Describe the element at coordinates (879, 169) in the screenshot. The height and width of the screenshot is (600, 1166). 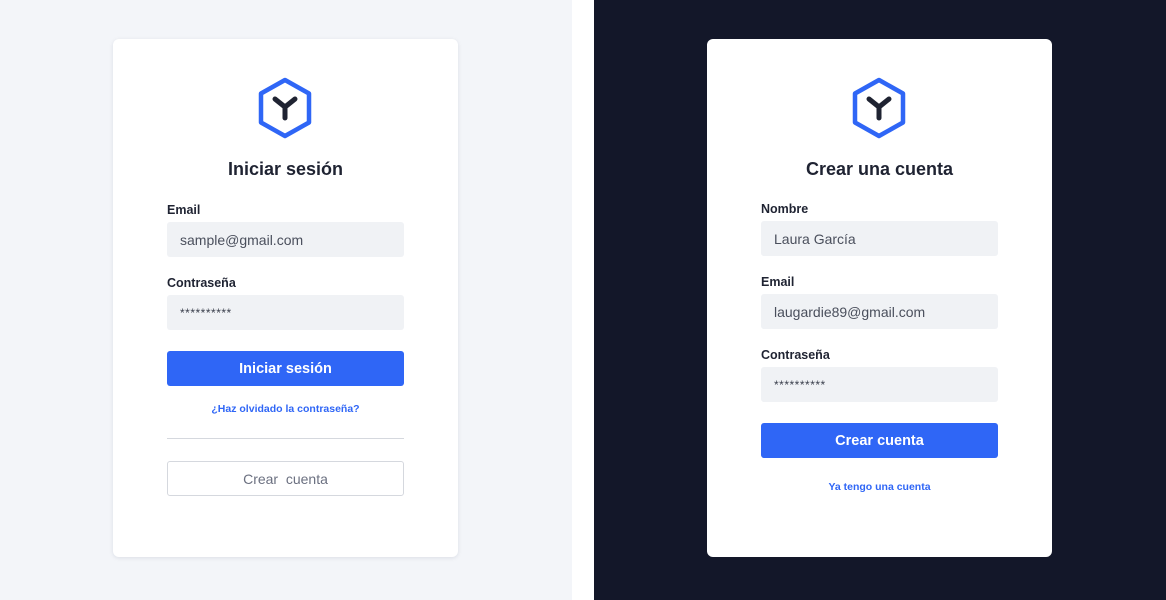
I see `register-title: Crear una cuenta` at that location.